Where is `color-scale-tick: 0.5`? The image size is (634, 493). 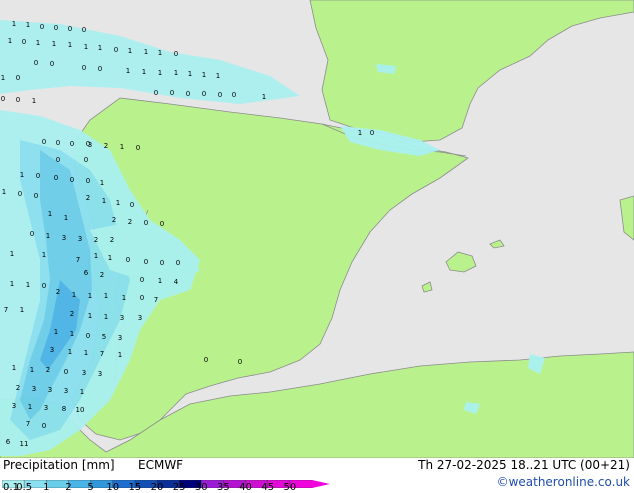
color-scale-tick: 0.5 is located at coordinates (24, 487).